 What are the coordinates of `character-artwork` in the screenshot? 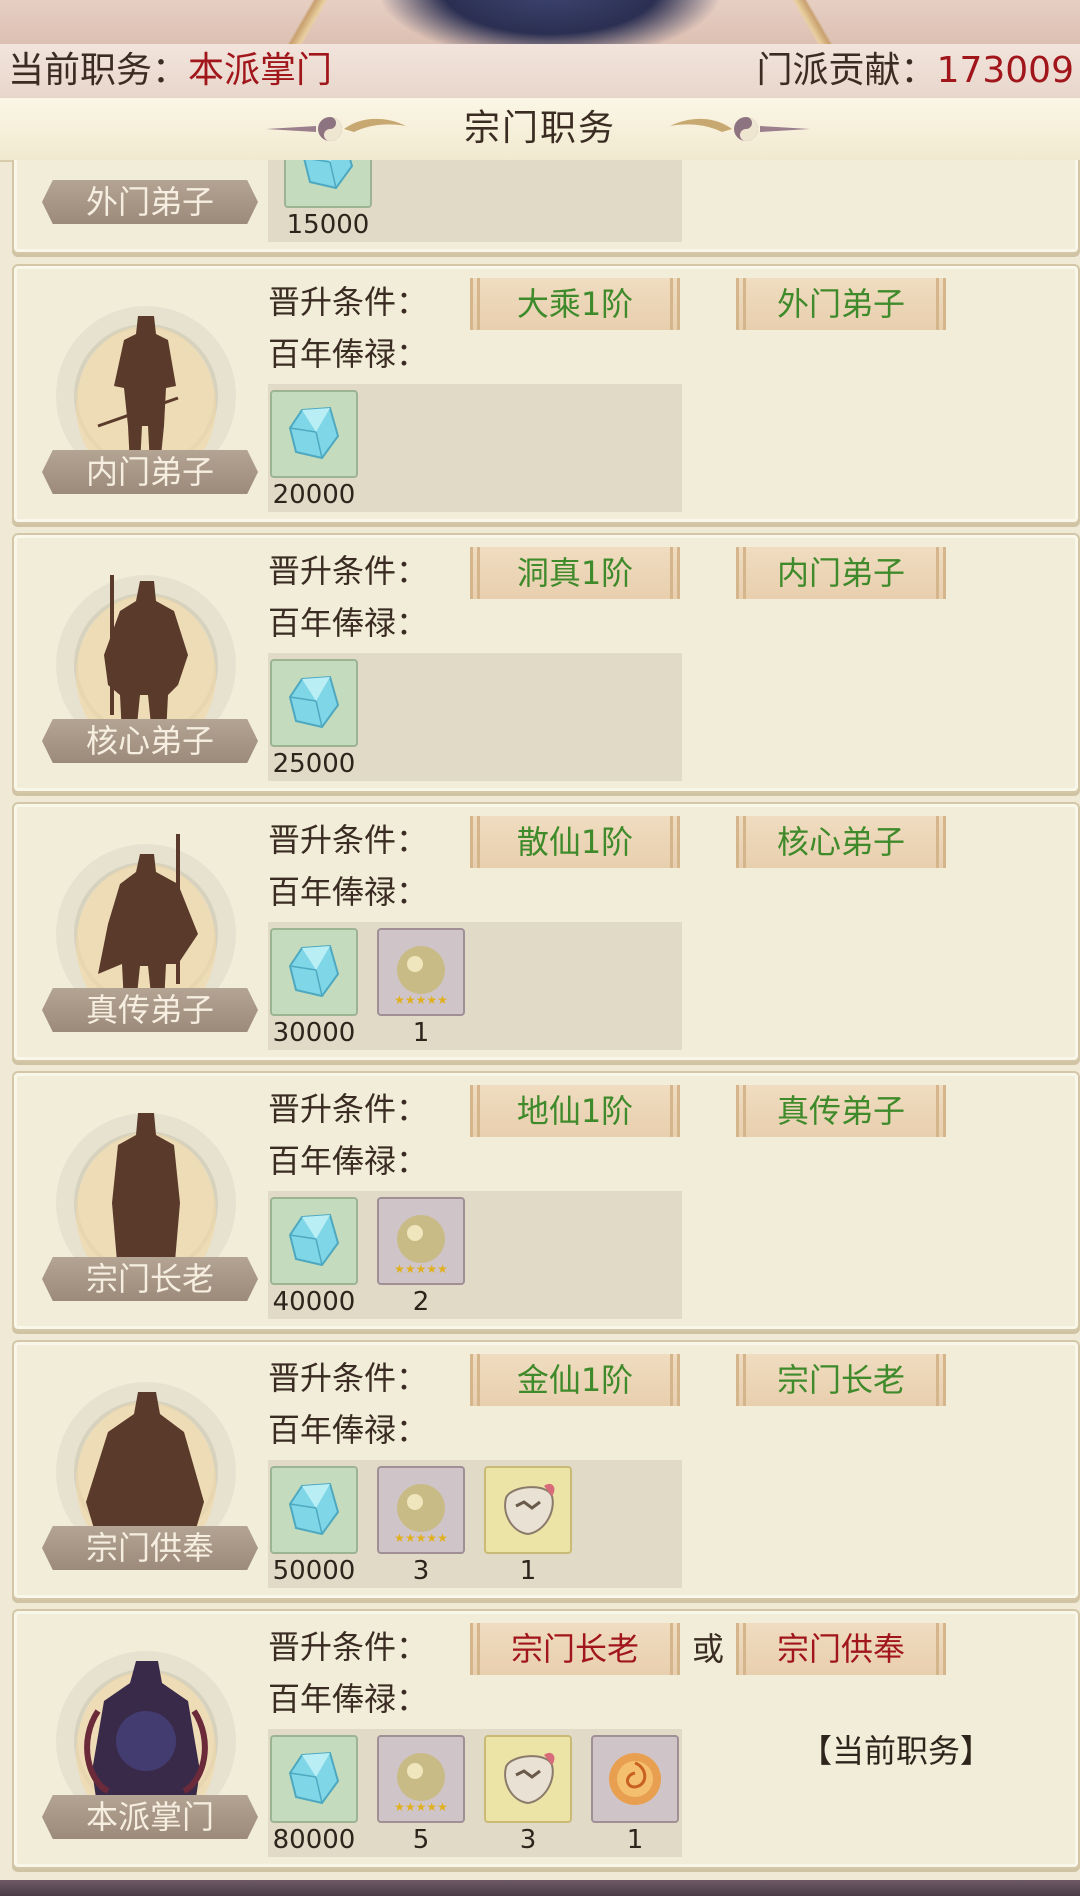 It's located at (550, 23).